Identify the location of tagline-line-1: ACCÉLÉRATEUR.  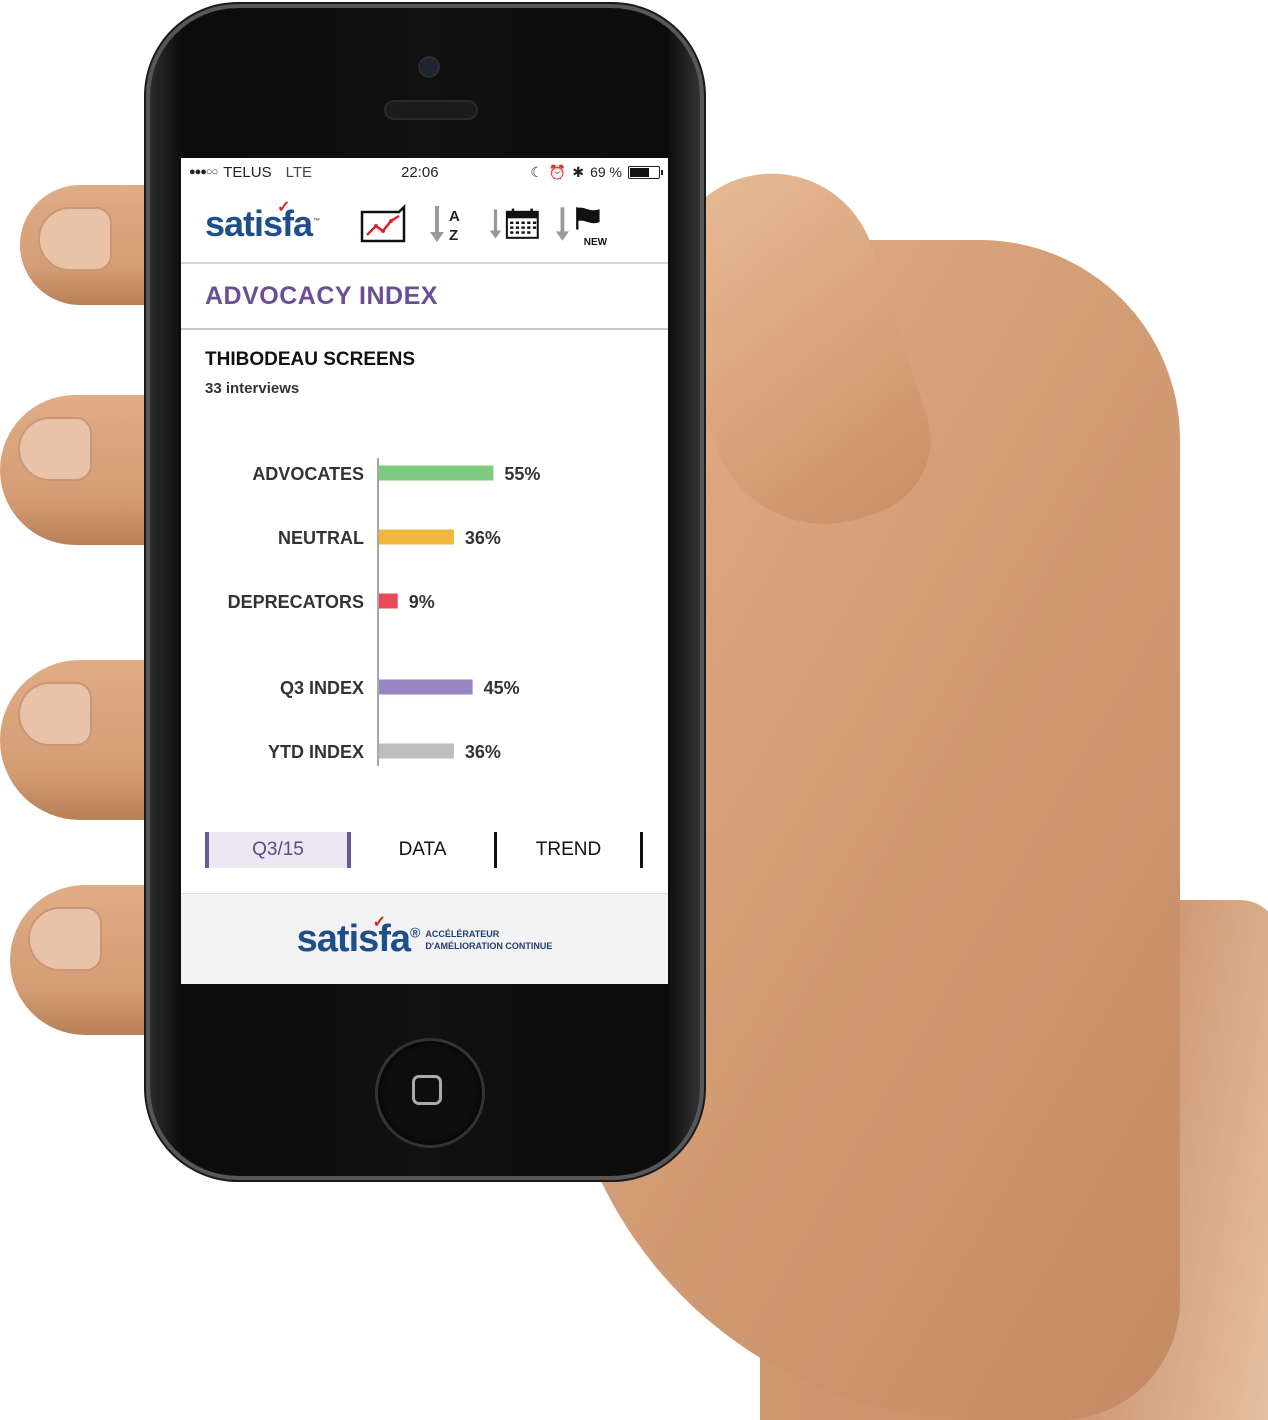
(462, 933).